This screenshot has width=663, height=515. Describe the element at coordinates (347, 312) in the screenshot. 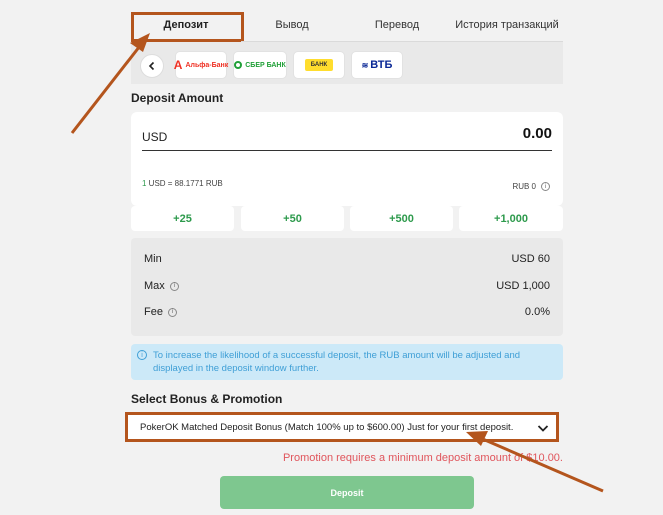

I see `fee-row: Fee i 0.0%` at that location.